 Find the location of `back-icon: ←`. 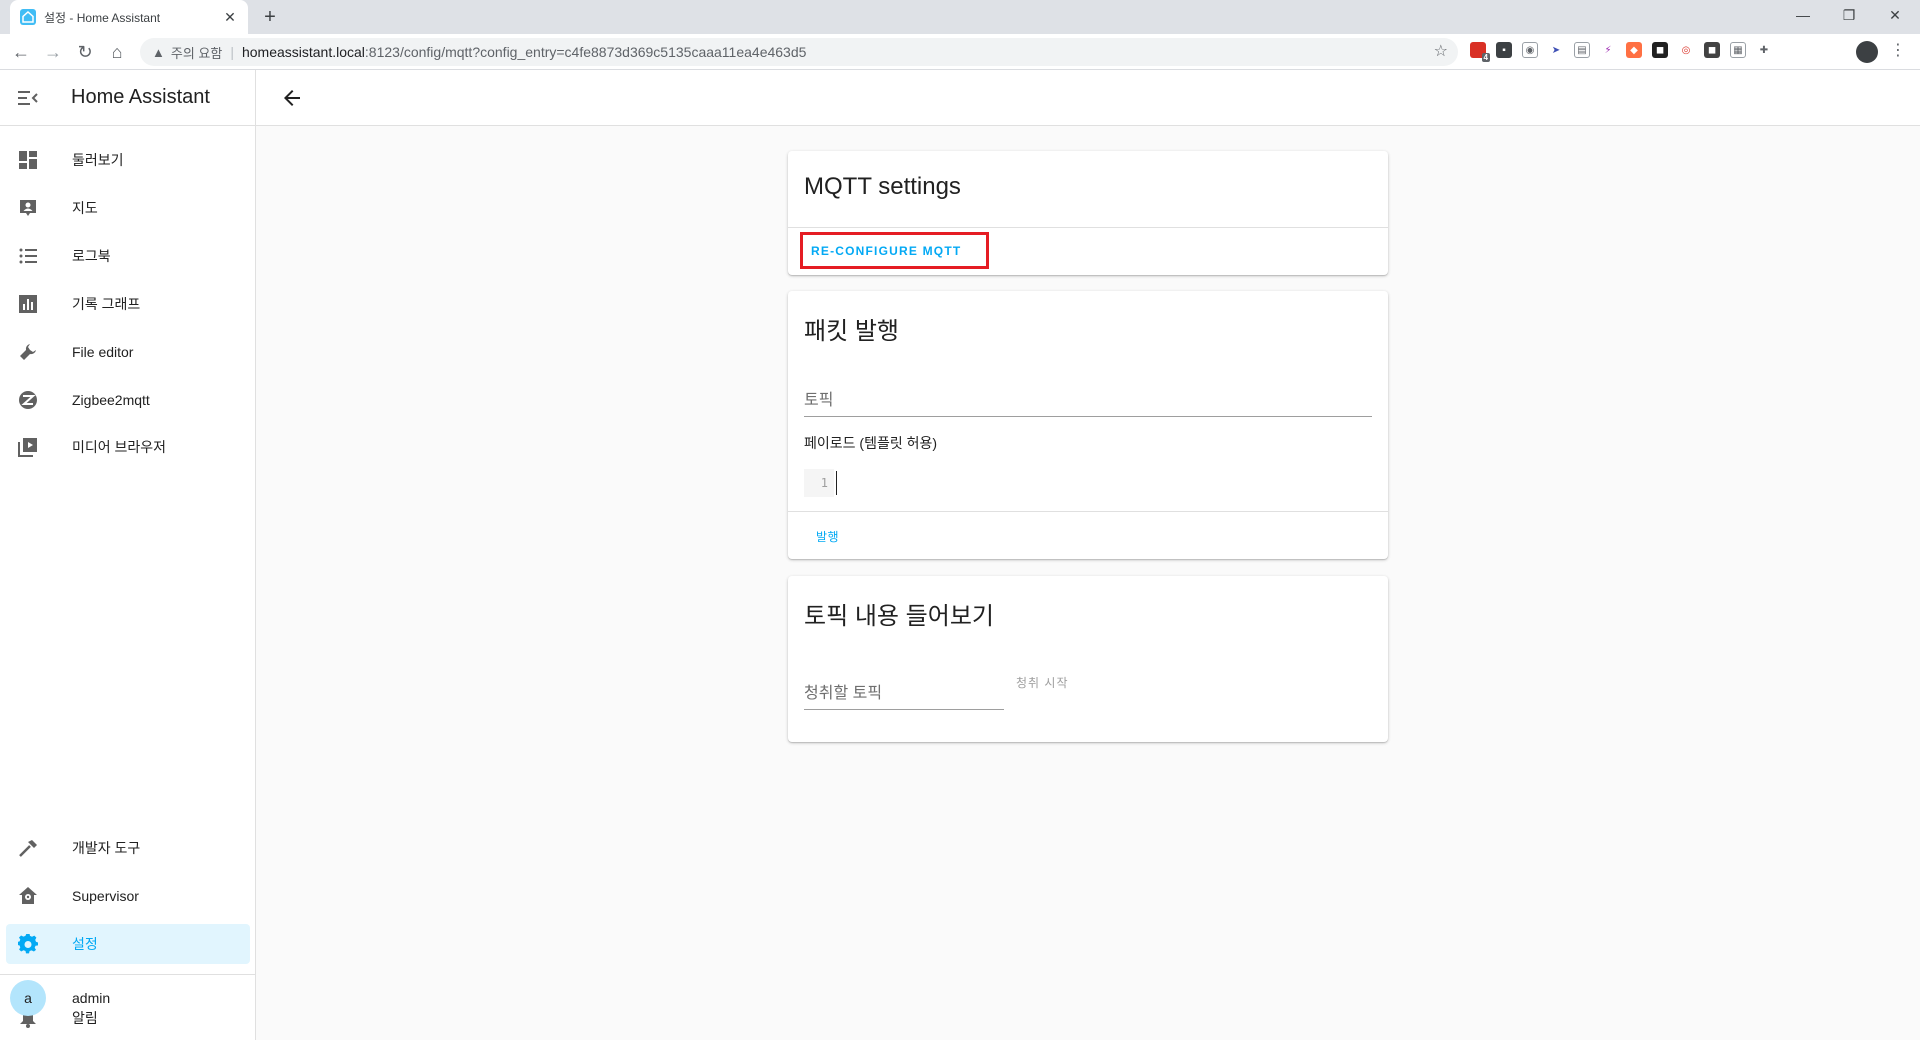

back-icon: ← is located at coordinates (21, 52).